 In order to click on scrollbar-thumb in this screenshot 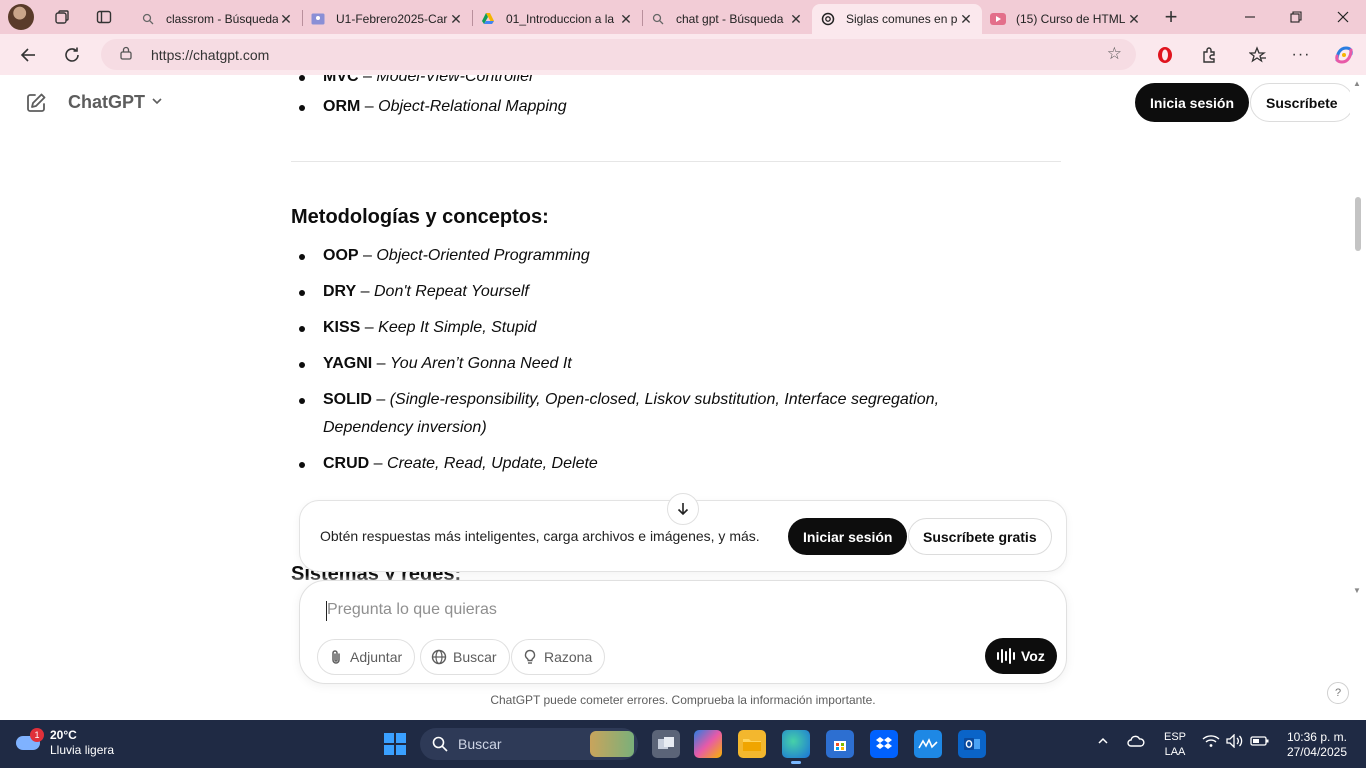, I will do `click(1358, 224)`.